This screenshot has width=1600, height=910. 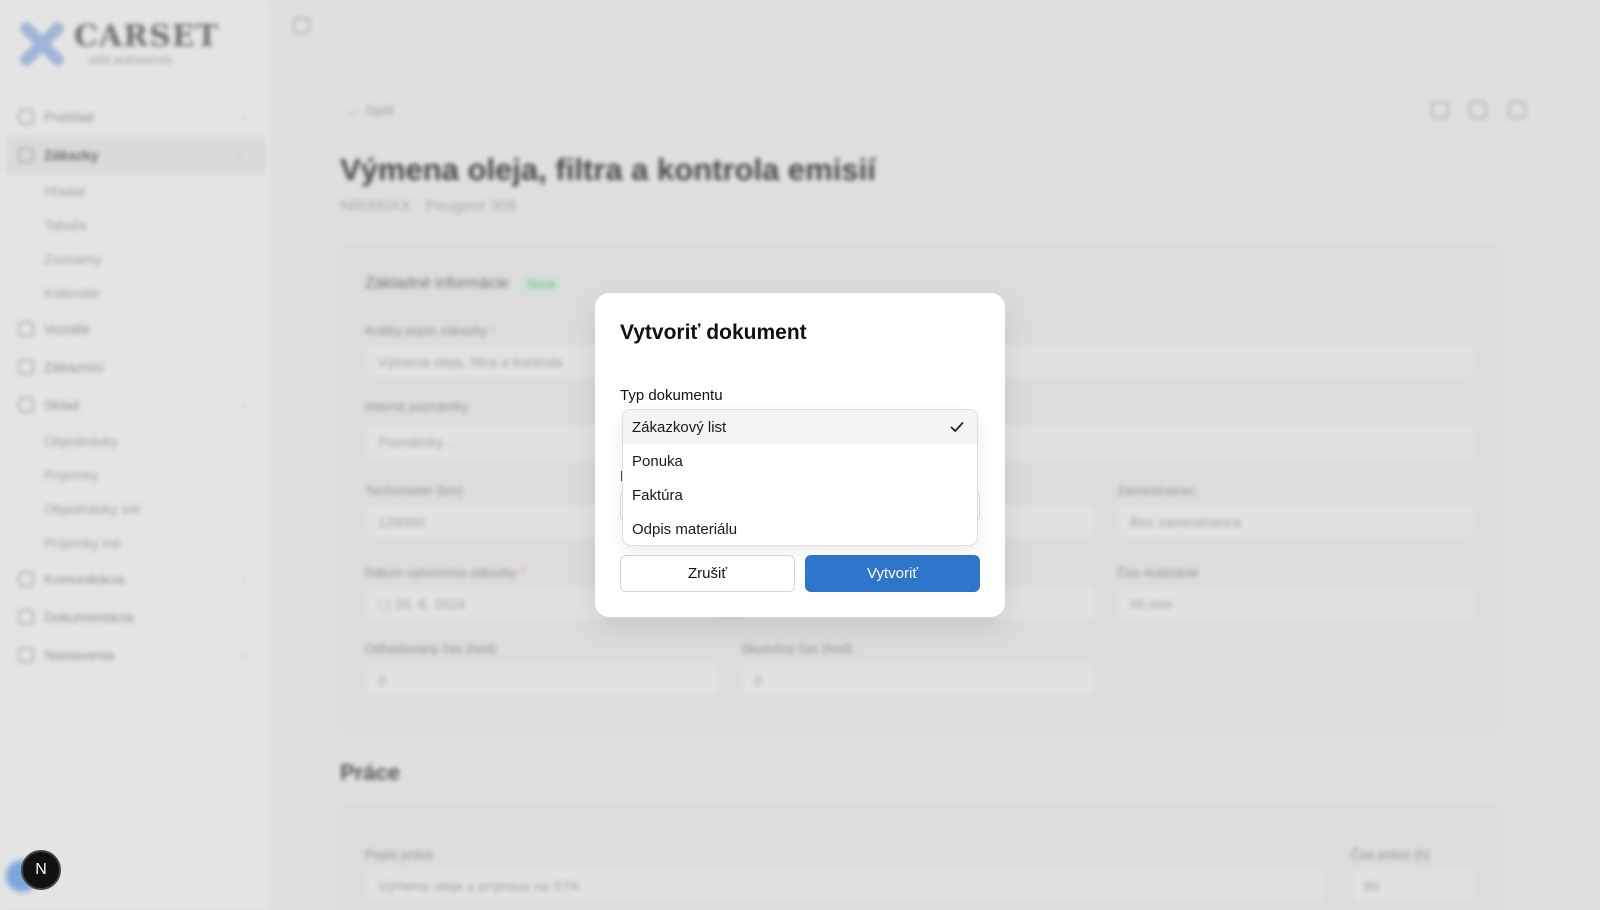 What do you see at coordinates (657, 495) in the screenshot?
I see `option-label: Faktúra` at bounding box center [657, 495].